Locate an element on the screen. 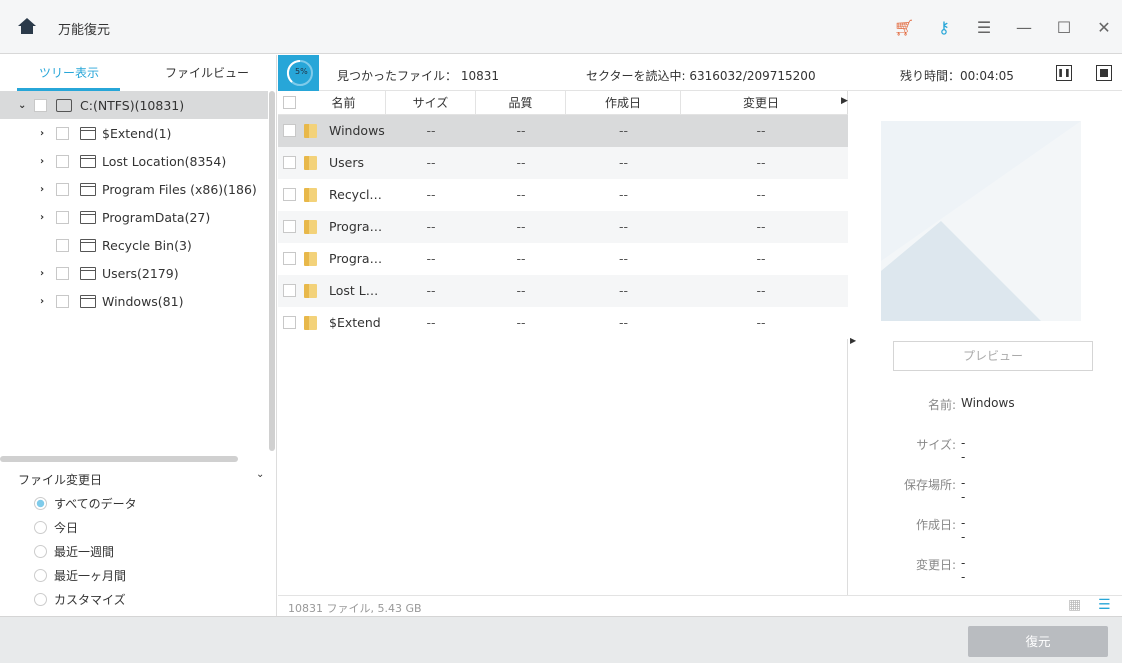 This screenshot has height=663, width=1122. tree-item: Recycle Bin(3) is located at coordinates (134, 245).